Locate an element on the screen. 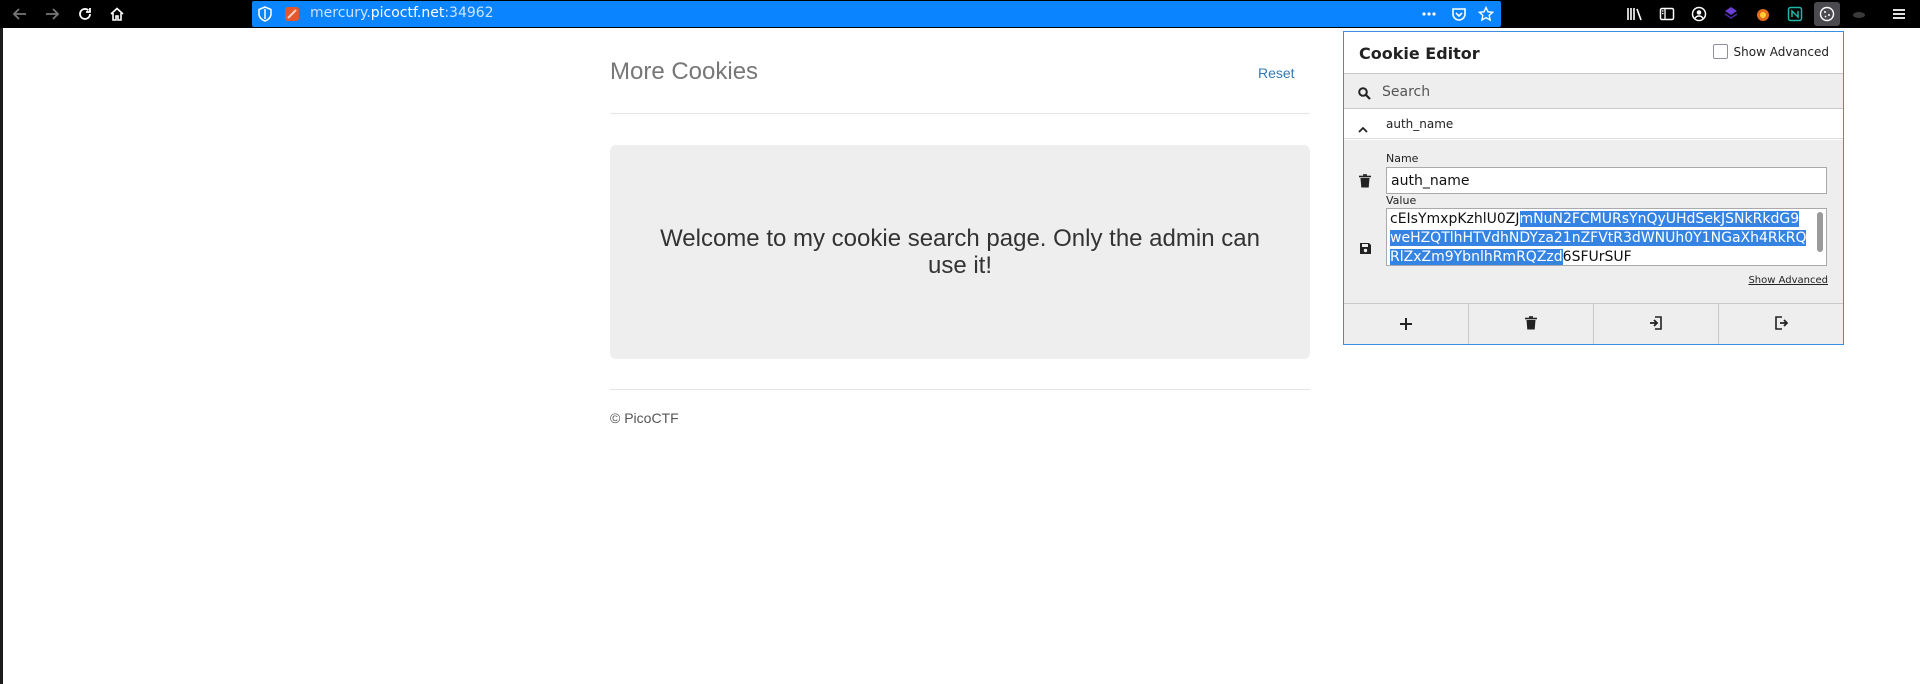 This screenshot has height=684, width=1920. sidebar-icon is located at coordinates (1667, 14).